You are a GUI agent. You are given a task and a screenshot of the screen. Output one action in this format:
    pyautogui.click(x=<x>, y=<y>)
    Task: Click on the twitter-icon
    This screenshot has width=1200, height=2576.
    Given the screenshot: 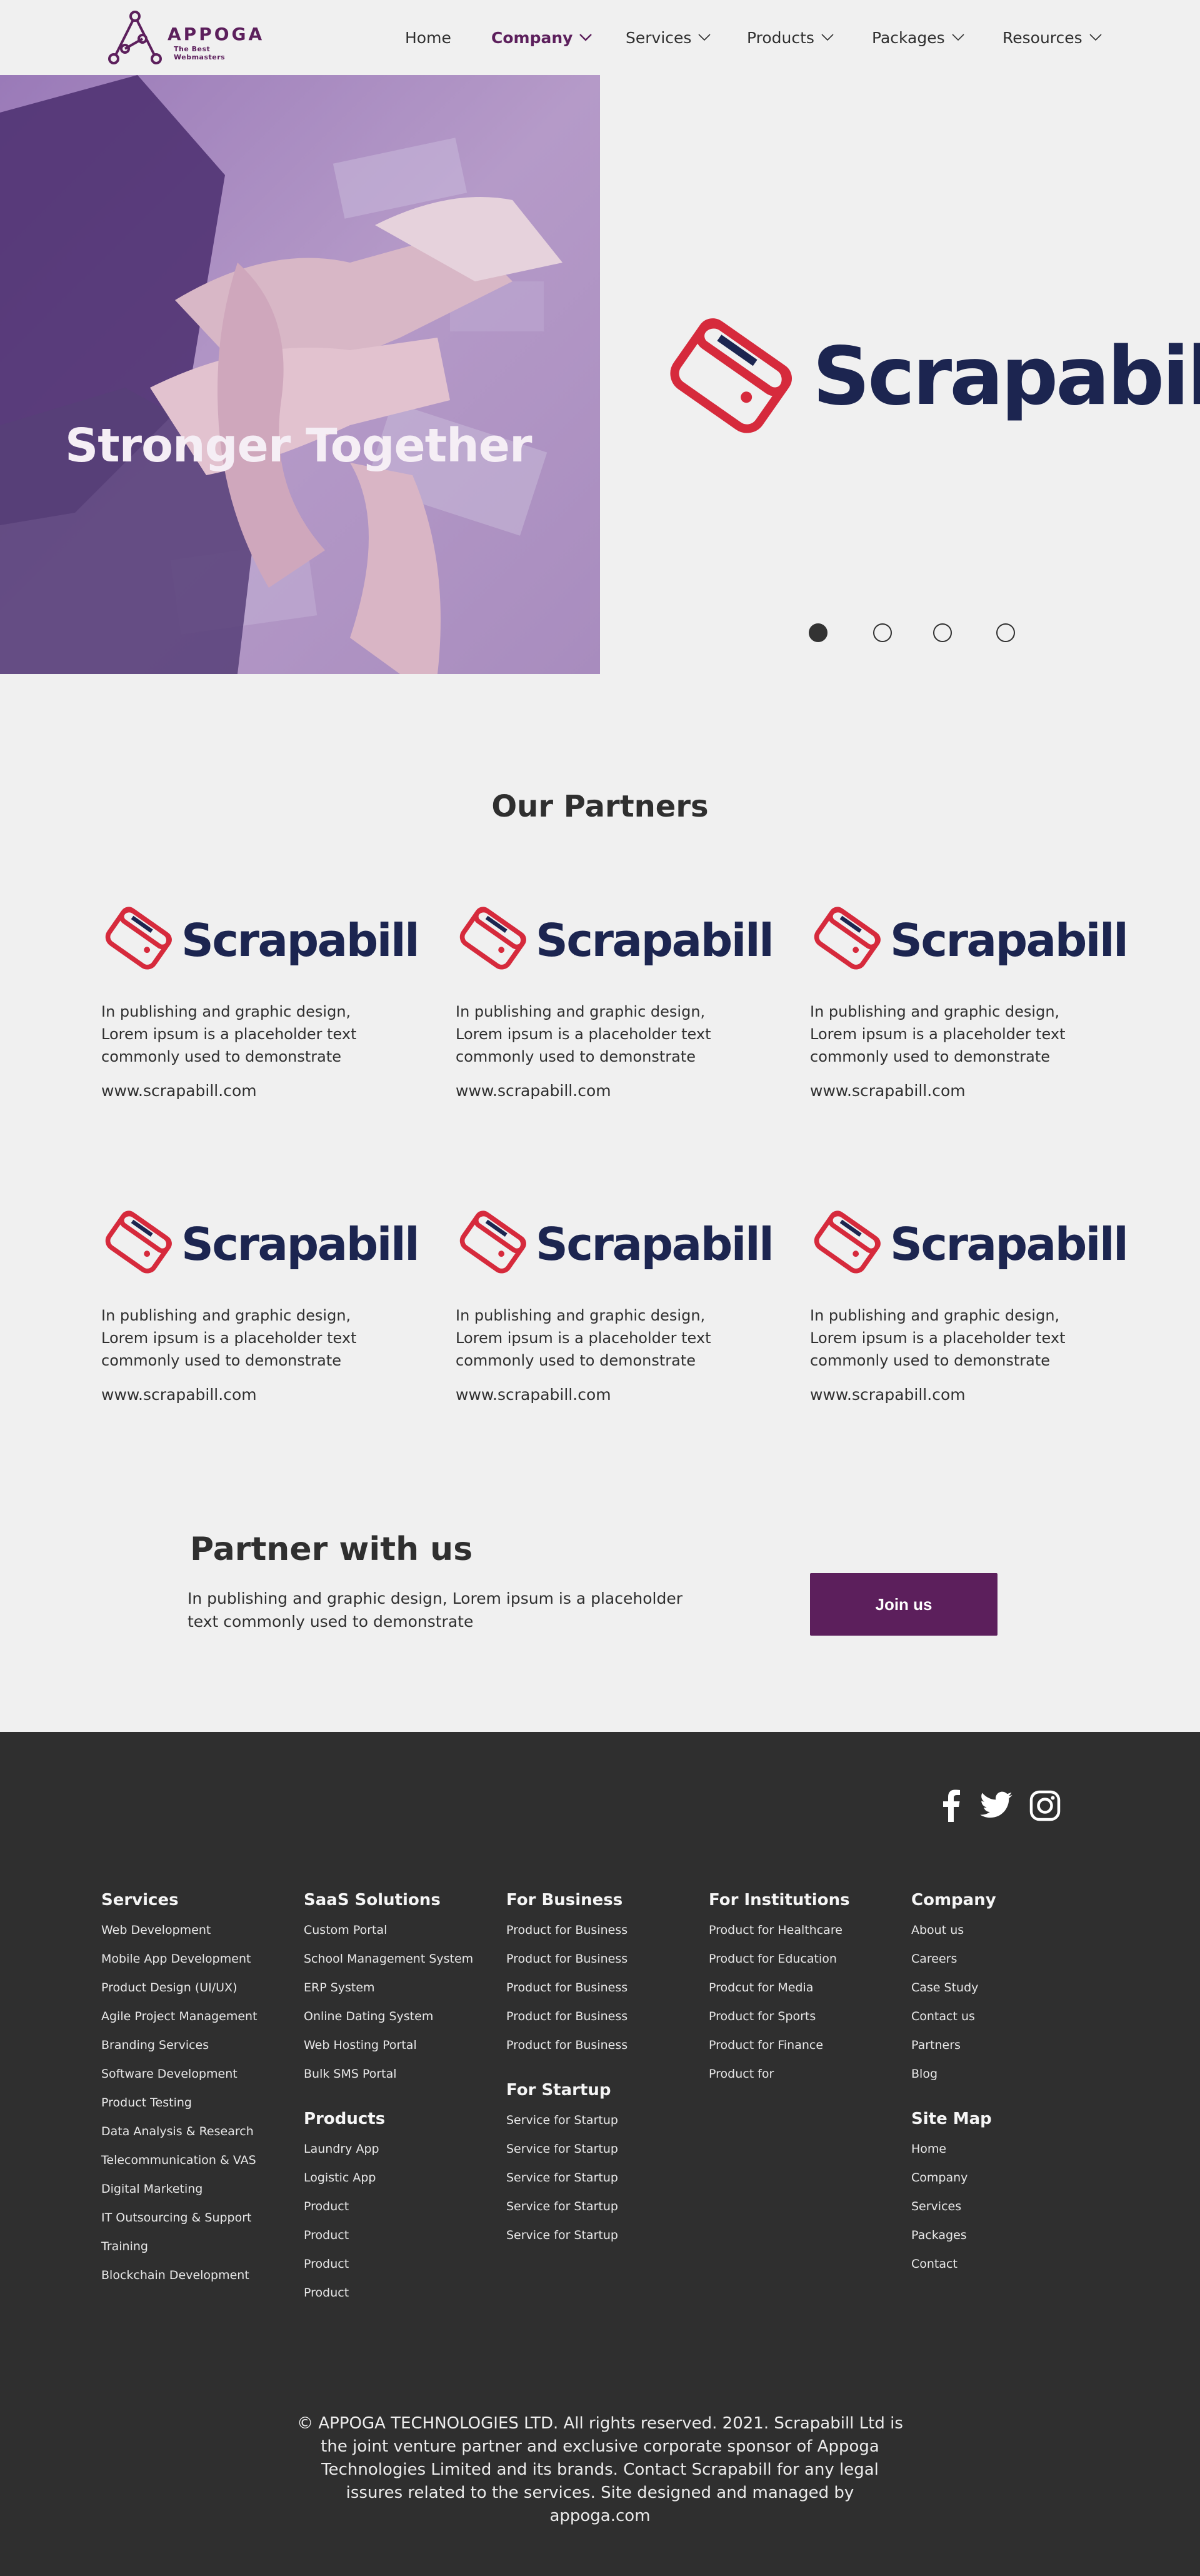 What is the action you would take?
    pyautogui.click(x=996, y=1805)
    